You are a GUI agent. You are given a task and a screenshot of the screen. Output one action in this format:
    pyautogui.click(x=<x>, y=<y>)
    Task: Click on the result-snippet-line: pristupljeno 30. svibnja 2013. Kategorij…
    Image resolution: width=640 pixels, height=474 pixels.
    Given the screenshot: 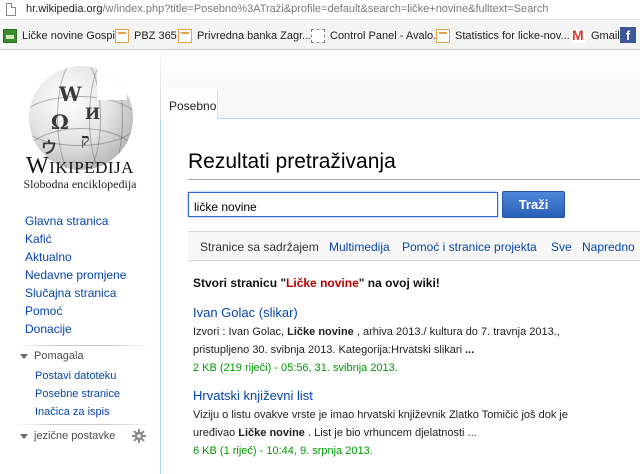 What is the action you would take?
    pyautogui.click(x=334, y=350)
    